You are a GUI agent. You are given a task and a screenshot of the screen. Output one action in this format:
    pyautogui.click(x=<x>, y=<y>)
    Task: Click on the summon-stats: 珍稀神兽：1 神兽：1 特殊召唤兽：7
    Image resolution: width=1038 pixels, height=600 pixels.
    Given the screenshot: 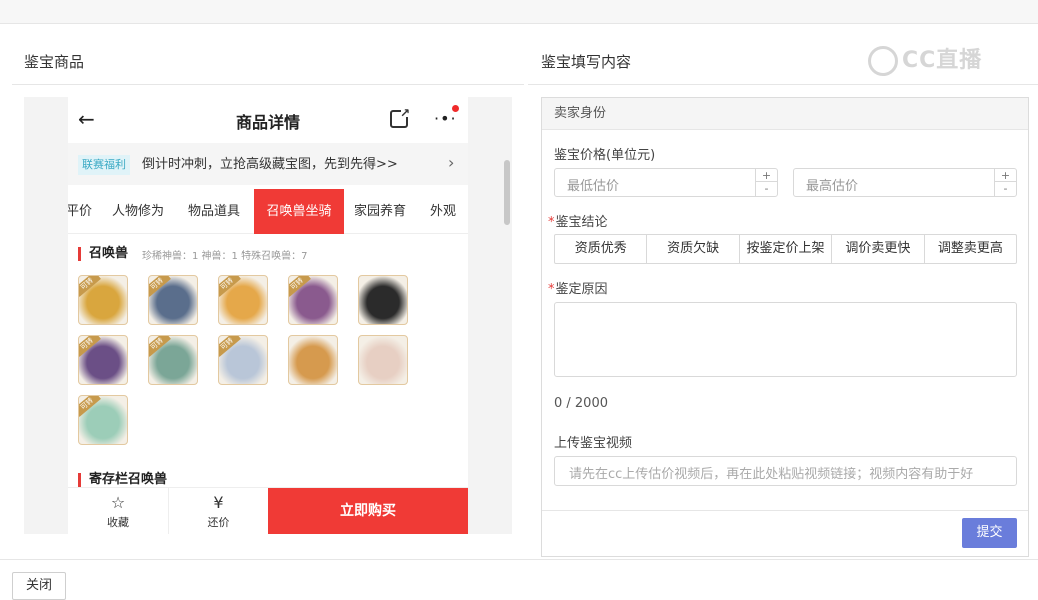 What is the action you would take?
    pyautogui.click(x=225, y=256)
    